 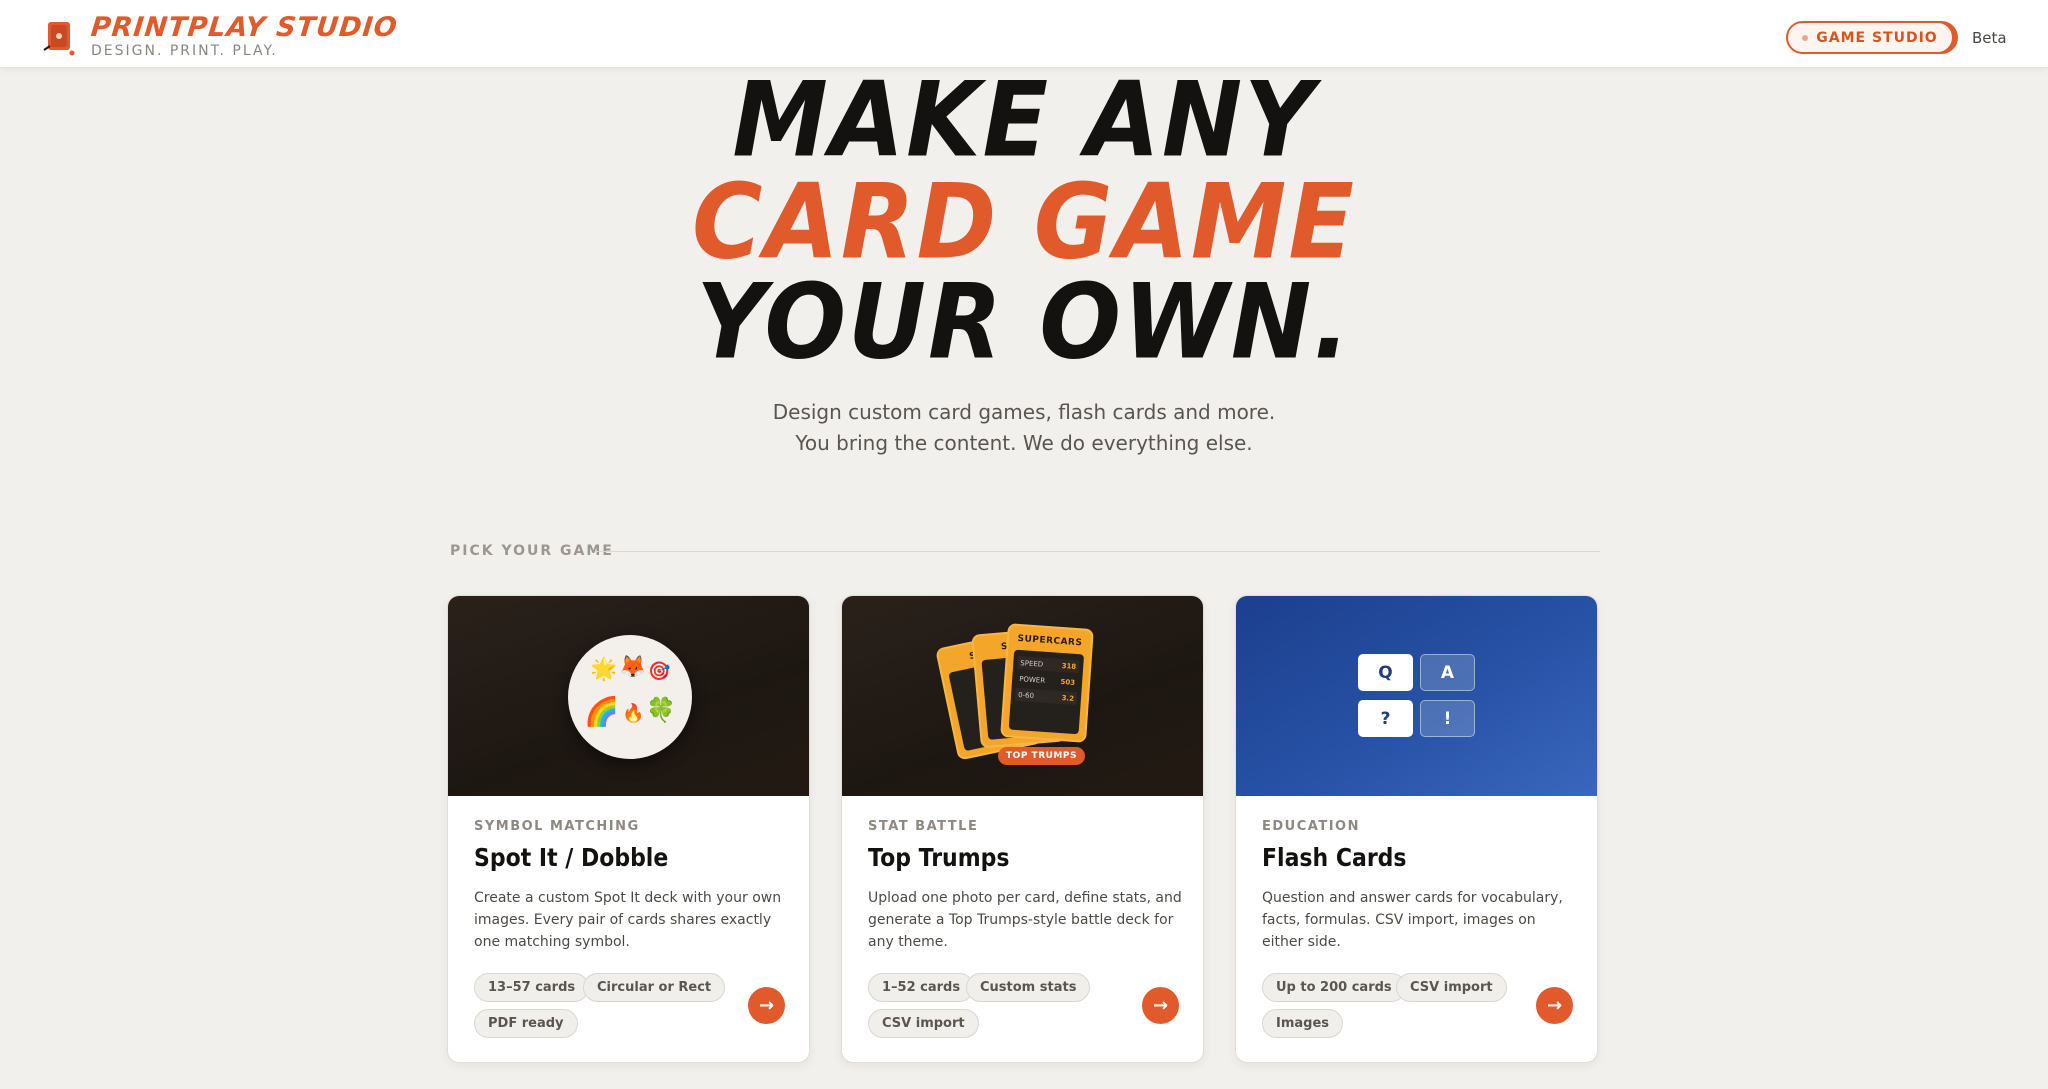 I want to click on trump-card-front: SUPERCARS SPEED 318 POWER 503 0-60 3.2, so click(x=1047, y=683).